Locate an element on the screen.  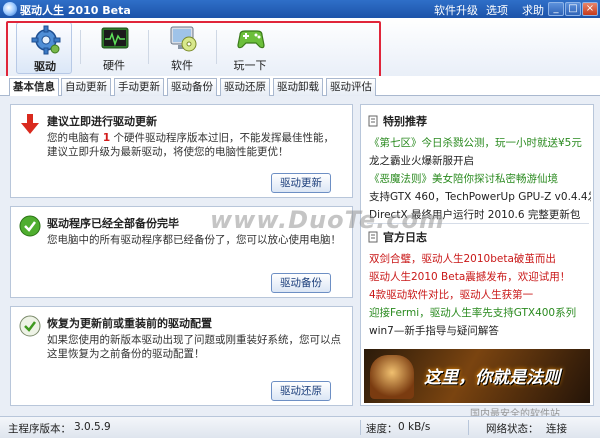
green-check-icon is located at coordinates (30, 226).